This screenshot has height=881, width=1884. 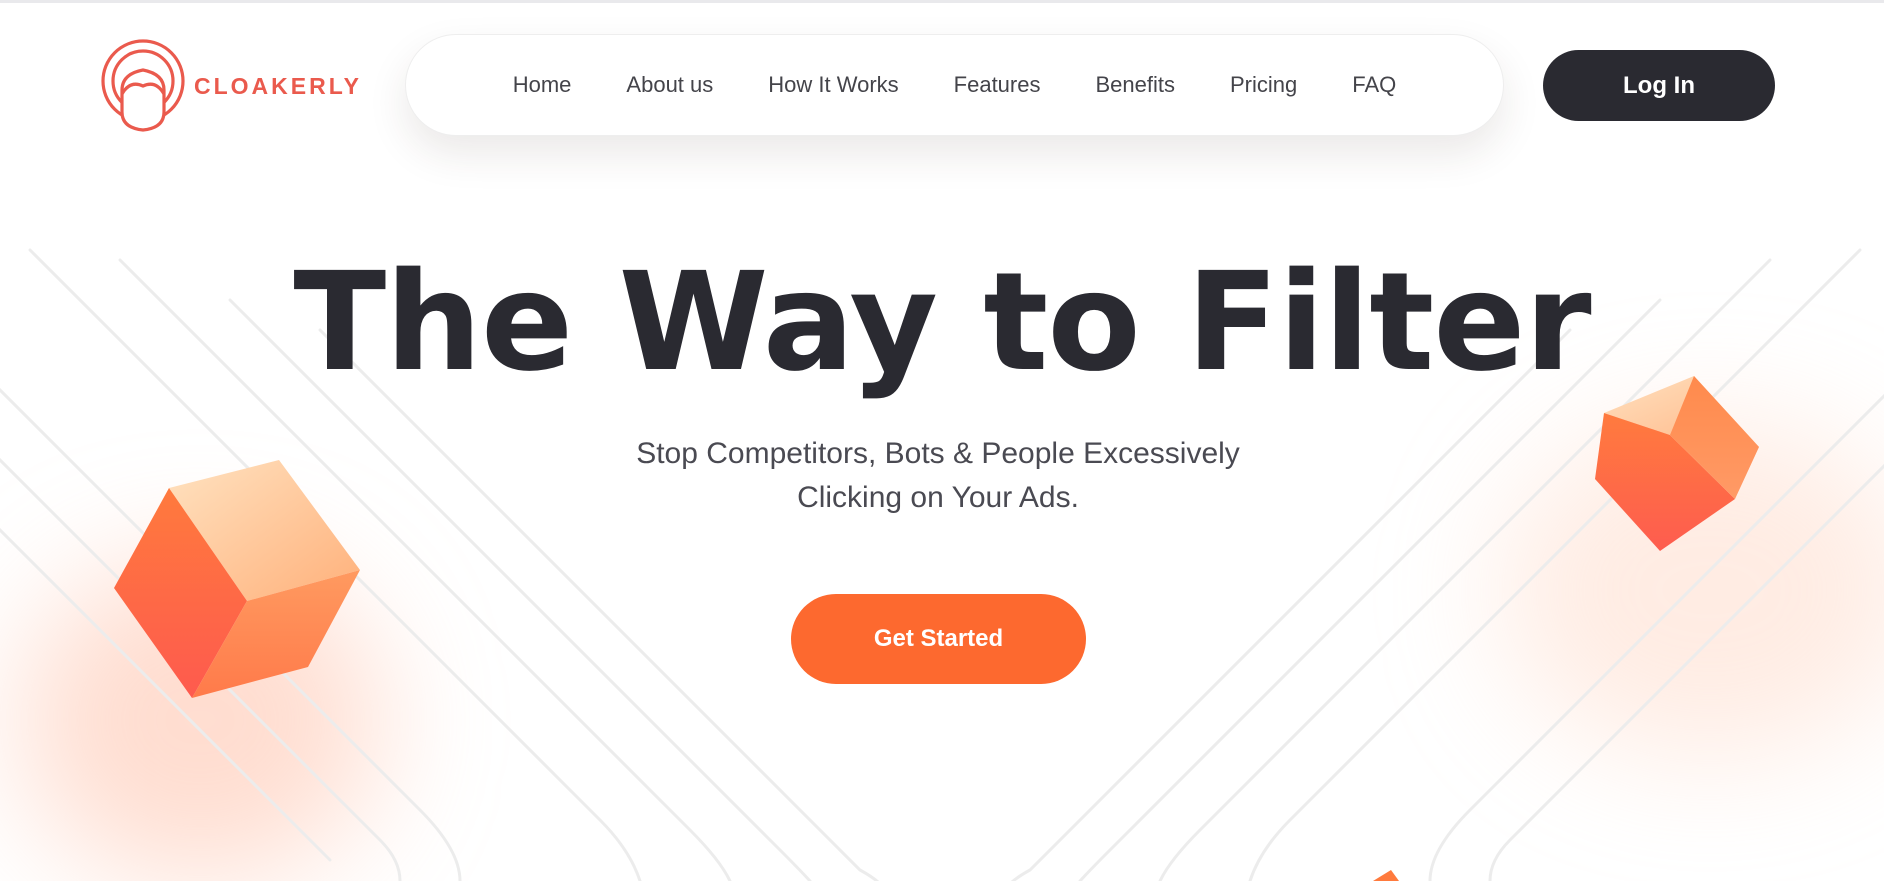 I want to click on left-cube-decoration, so click(x=237, y=579).